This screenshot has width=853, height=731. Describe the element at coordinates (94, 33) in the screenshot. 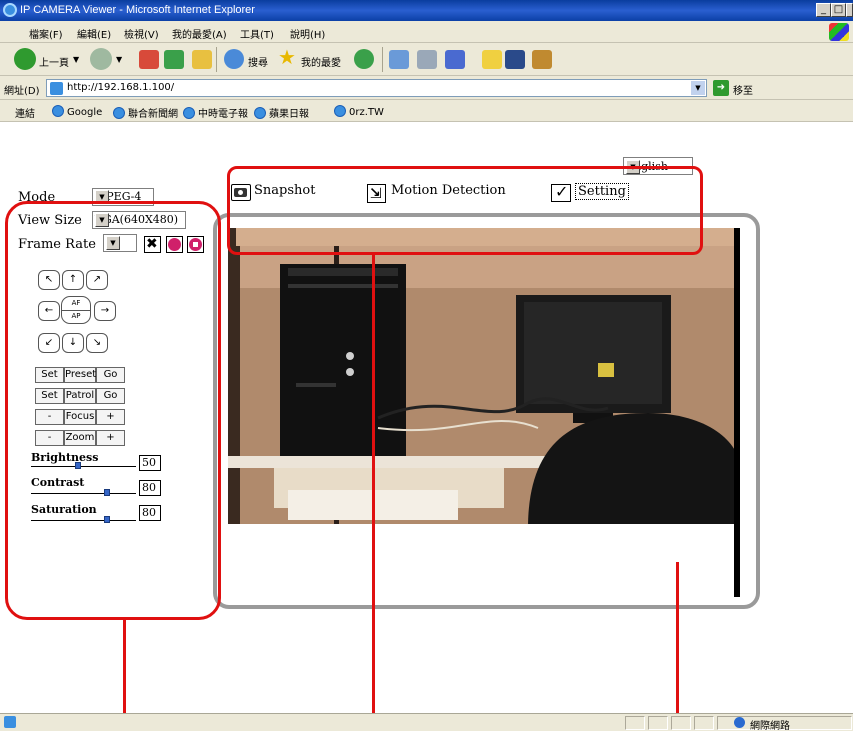

I see `menu-edit: 編輯(E)` at that location.